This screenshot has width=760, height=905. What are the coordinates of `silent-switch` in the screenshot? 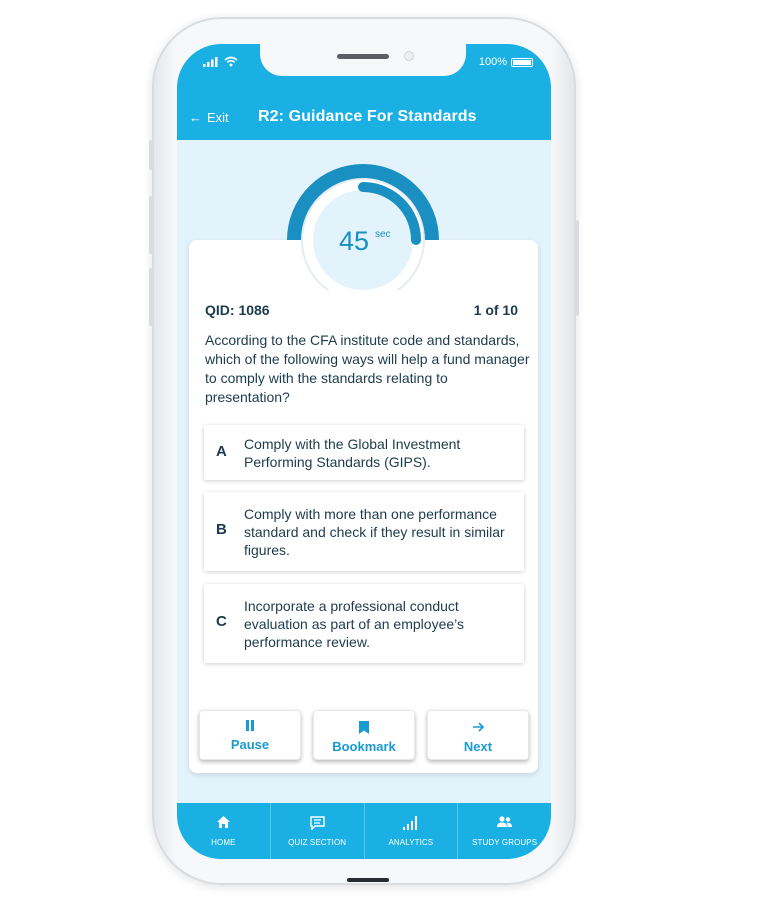 It's located at (151, 155).